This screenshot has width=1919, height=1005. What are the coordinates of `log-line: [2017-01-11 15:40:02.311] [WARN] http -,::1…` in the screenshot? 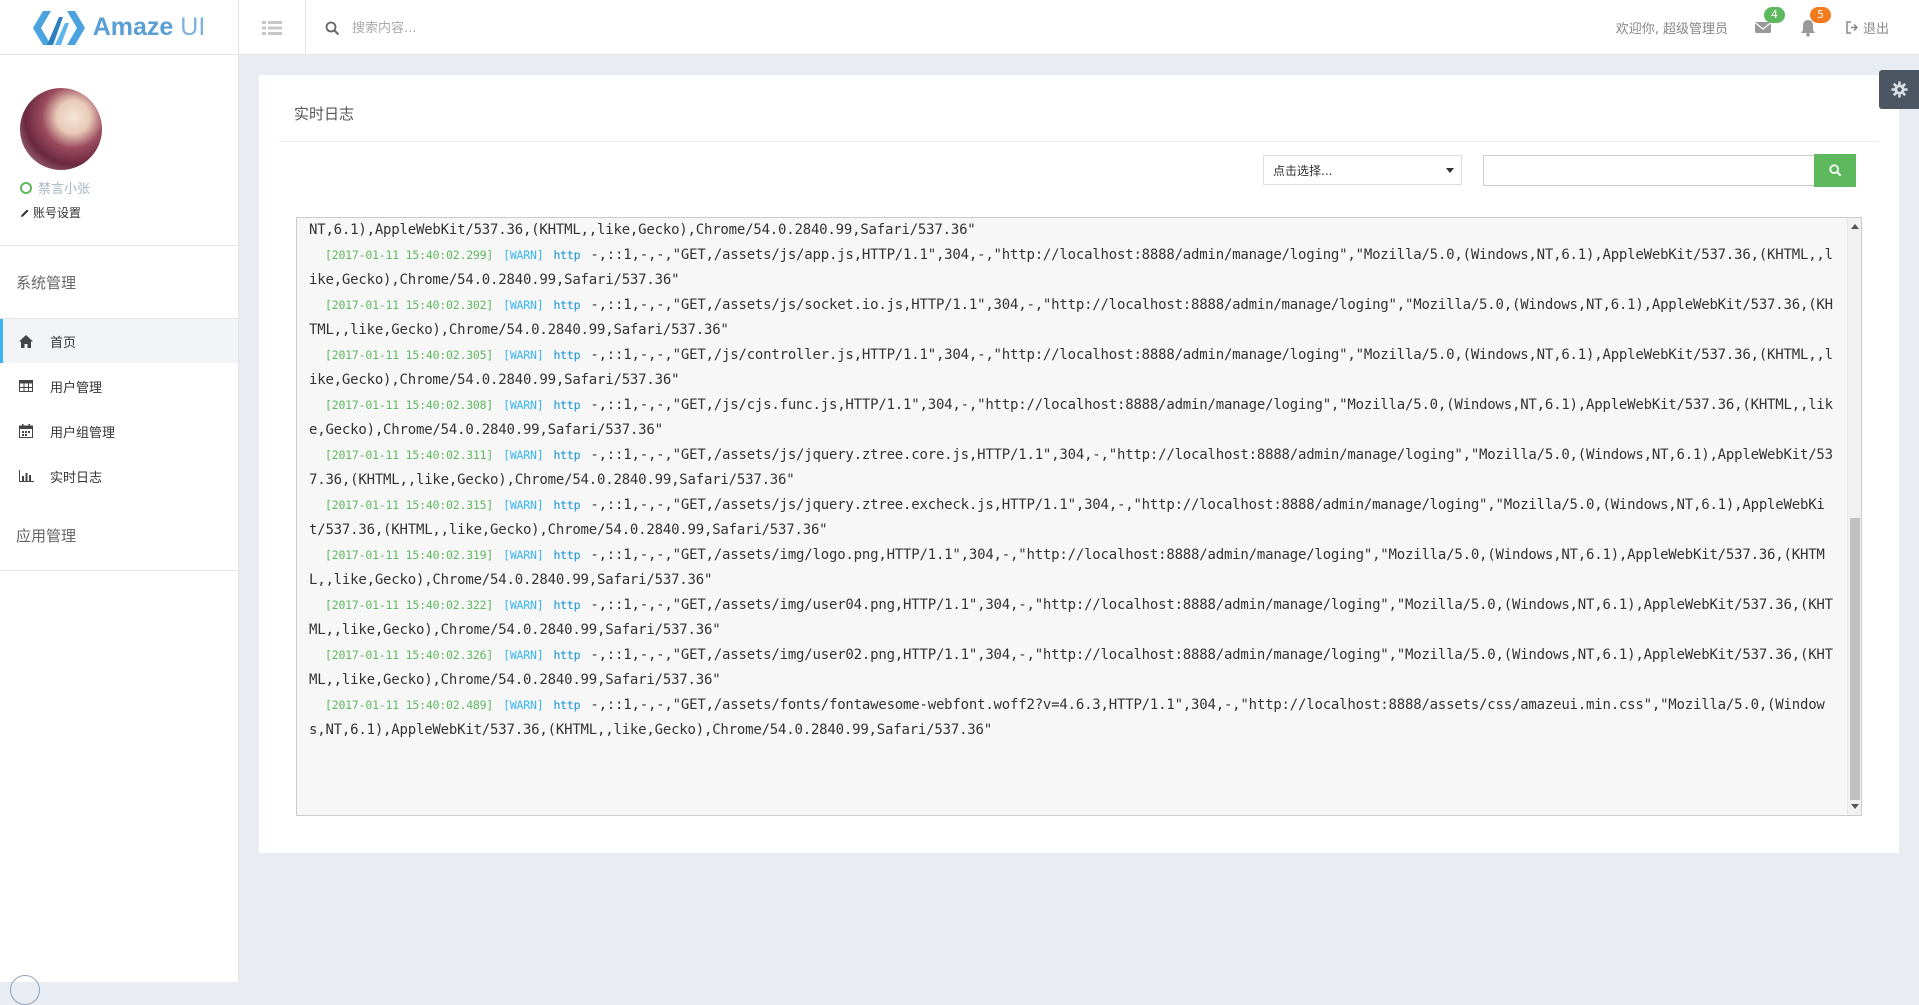 It's located at (1074, 468).